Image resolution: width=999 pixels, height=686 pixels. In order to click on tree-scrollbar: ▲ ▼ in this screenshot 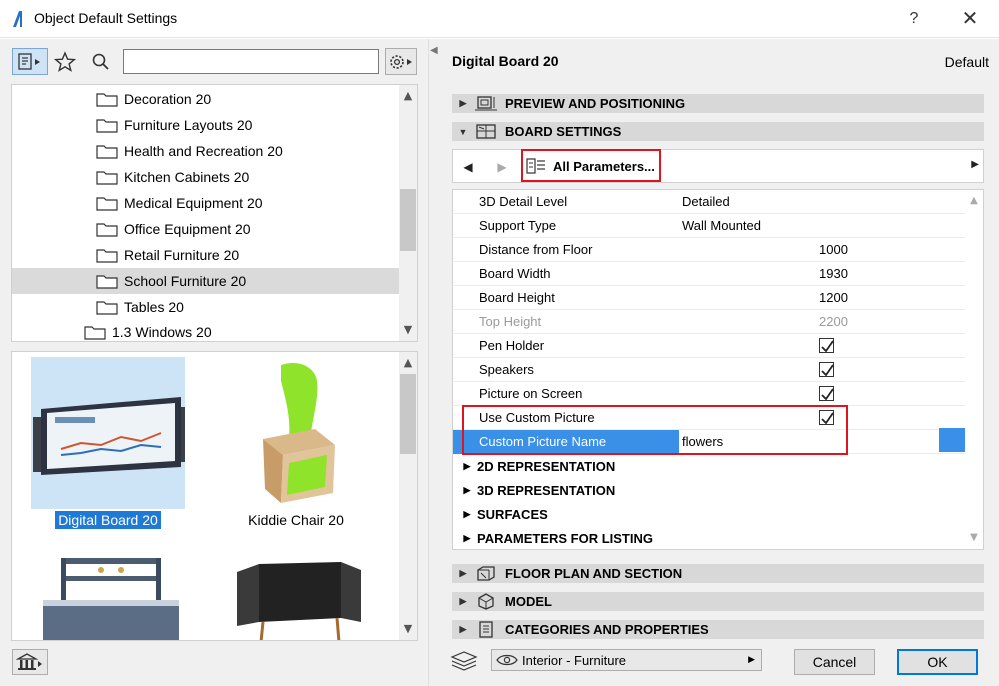, I will do `click(408, 213)`.